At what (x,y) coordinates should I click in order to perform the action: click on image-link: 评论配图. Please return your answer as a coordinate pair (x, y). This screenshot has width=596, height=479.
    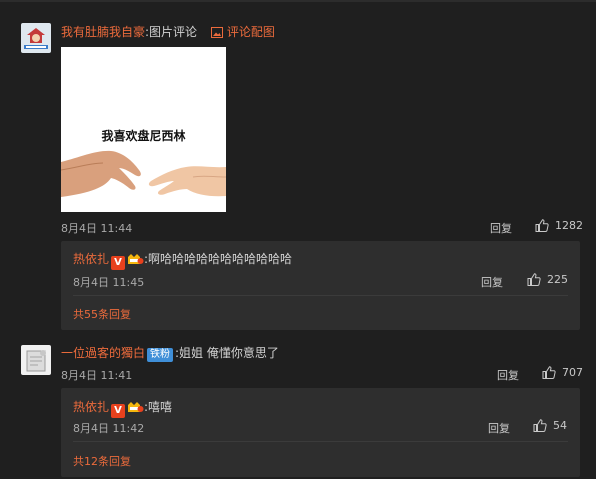
    Looking at the image, I should click on (242, 33).